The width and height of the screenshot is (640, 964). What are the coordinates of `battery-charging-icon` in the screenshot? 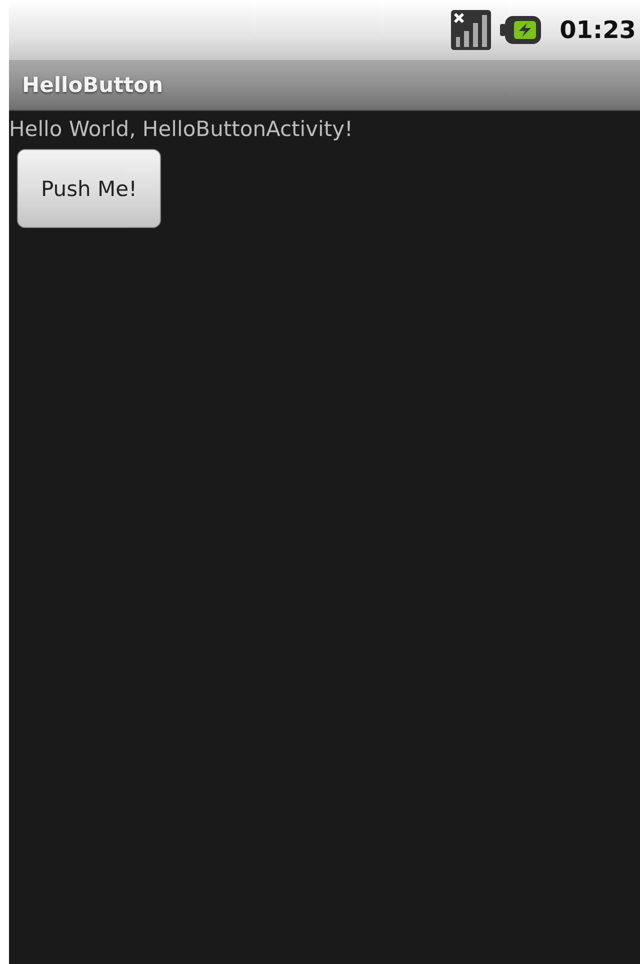 It's located at (521, 30).